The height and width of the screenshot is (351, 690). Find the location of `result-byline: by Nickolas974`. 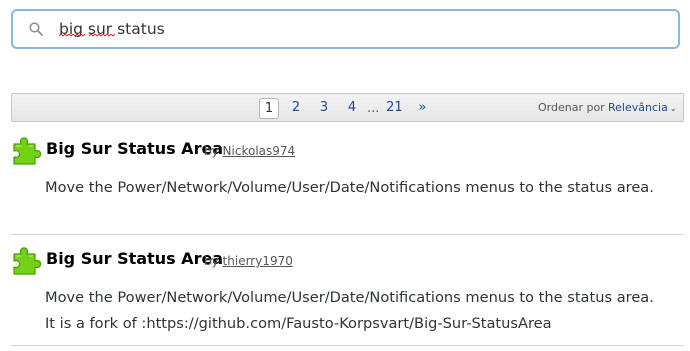

result-byline: by Nickolas974 is located at coordinates (249, 151).